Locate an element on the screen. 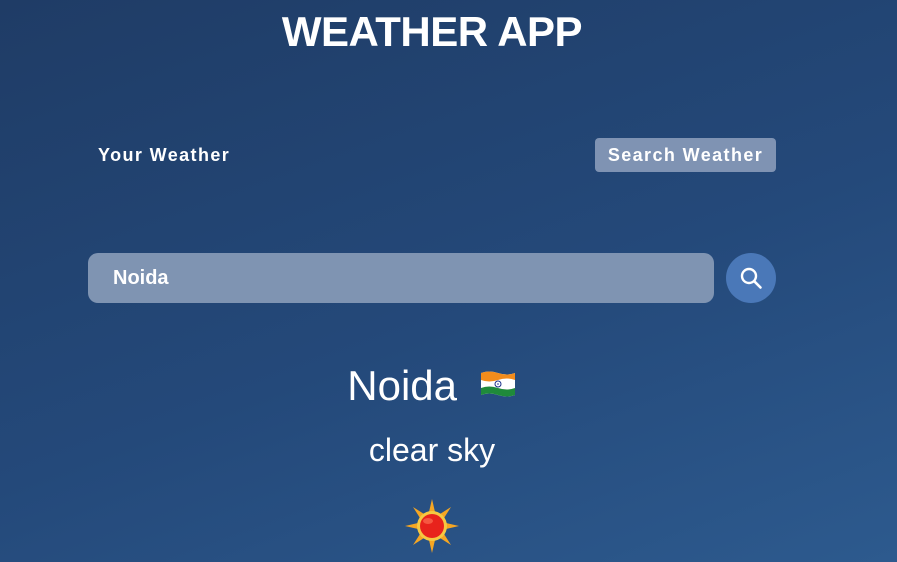 This screenshot has height=562, width=897. app-title: WEATHER APP is located at coordinates (432, 31).